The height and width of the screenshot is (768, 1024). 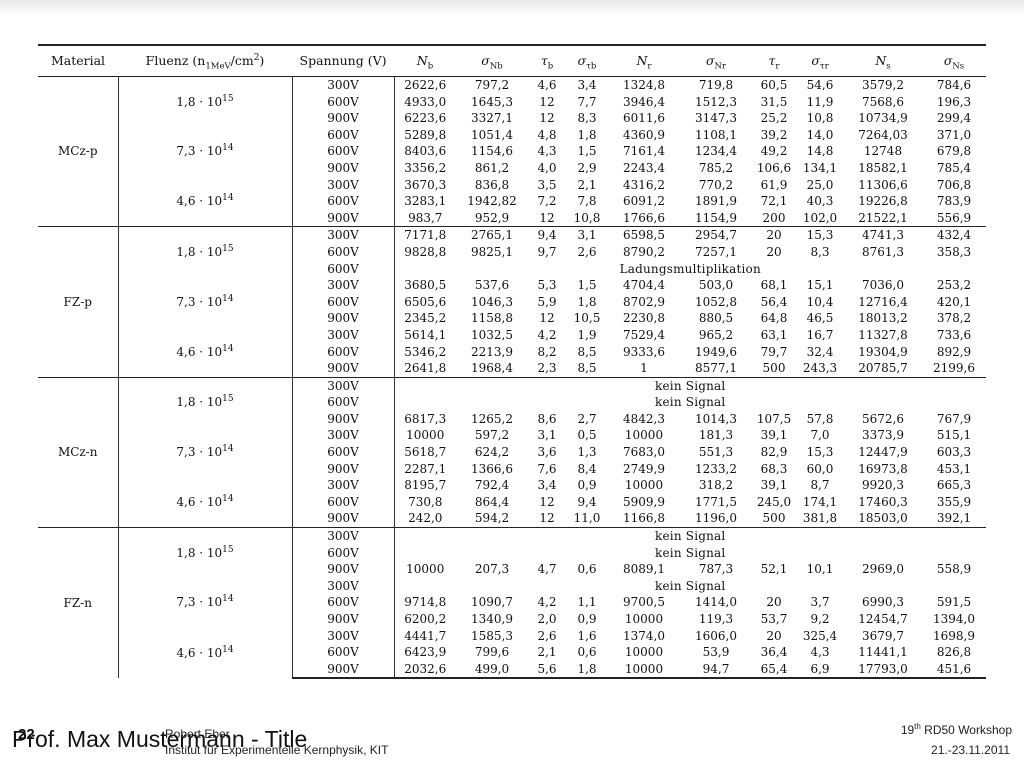 What do you see at coordinates (492, 635) in the screenshot?
I see `value-cell: 1585,3` at bounding box center [492, 635].